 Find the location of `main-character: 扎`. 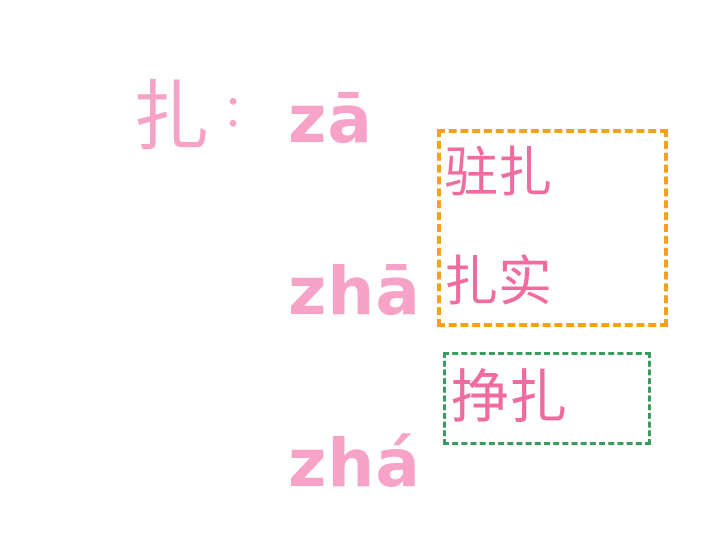

main-character: 扎 is located at coordinates (171, 116).